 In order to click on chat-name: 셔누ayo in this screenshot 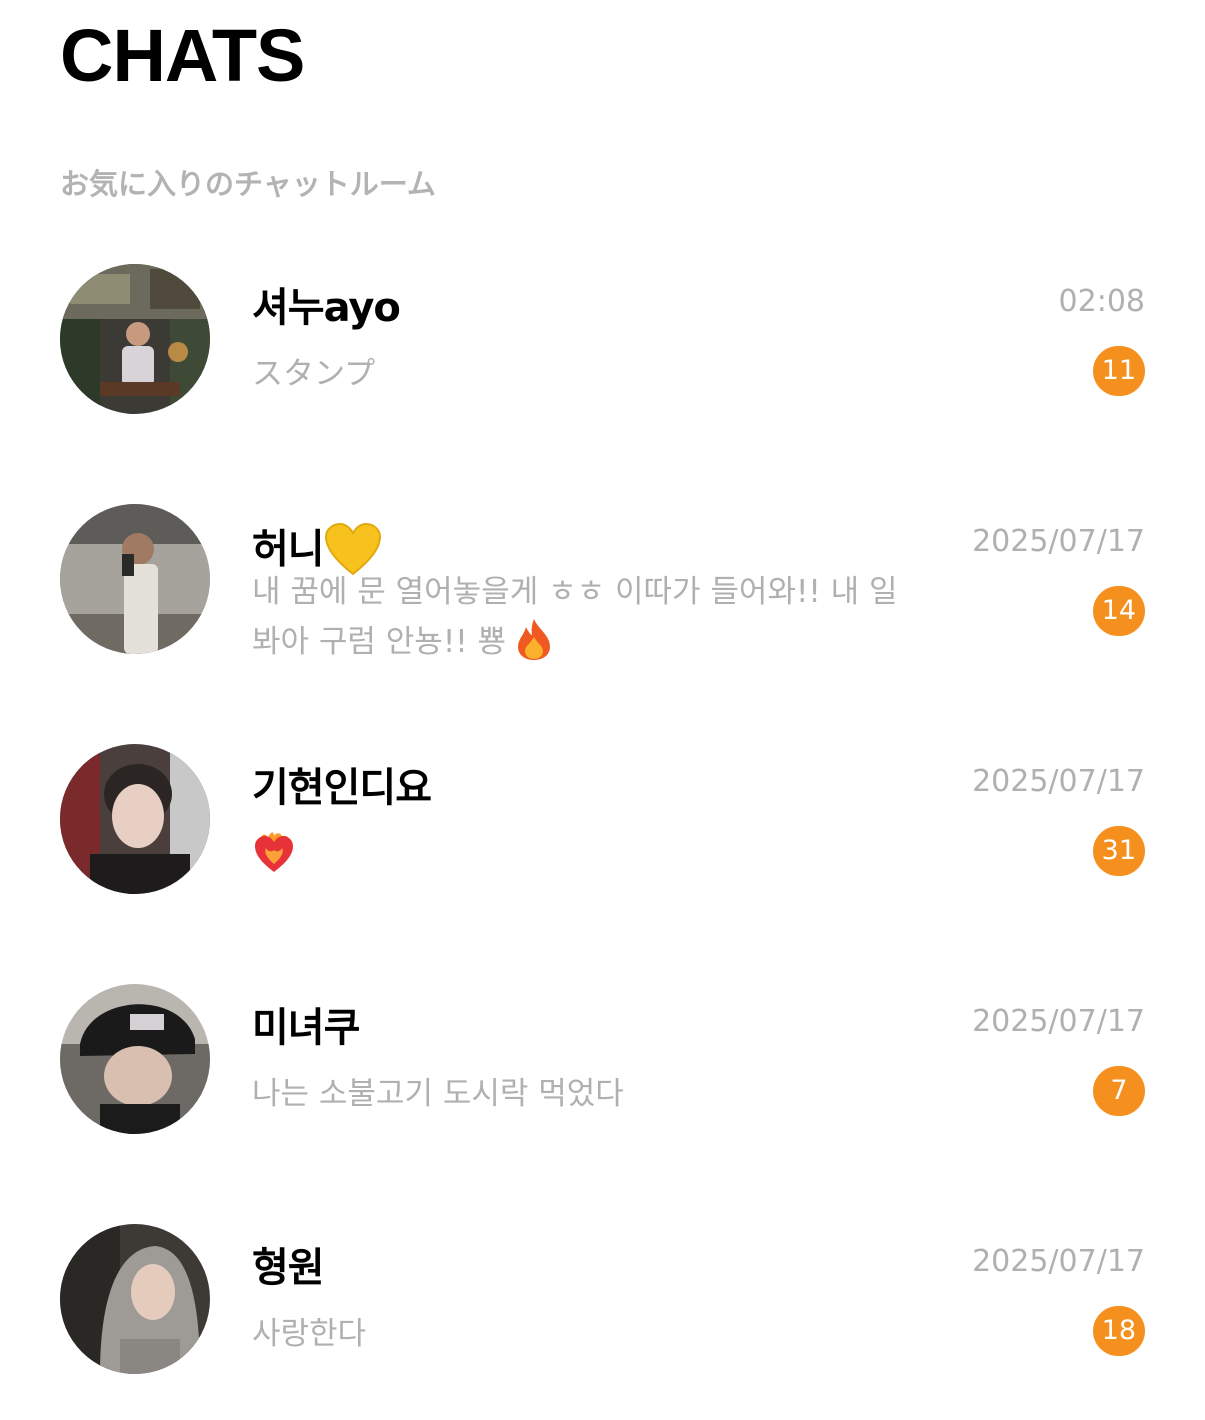, I will do `click(326, 308)`.